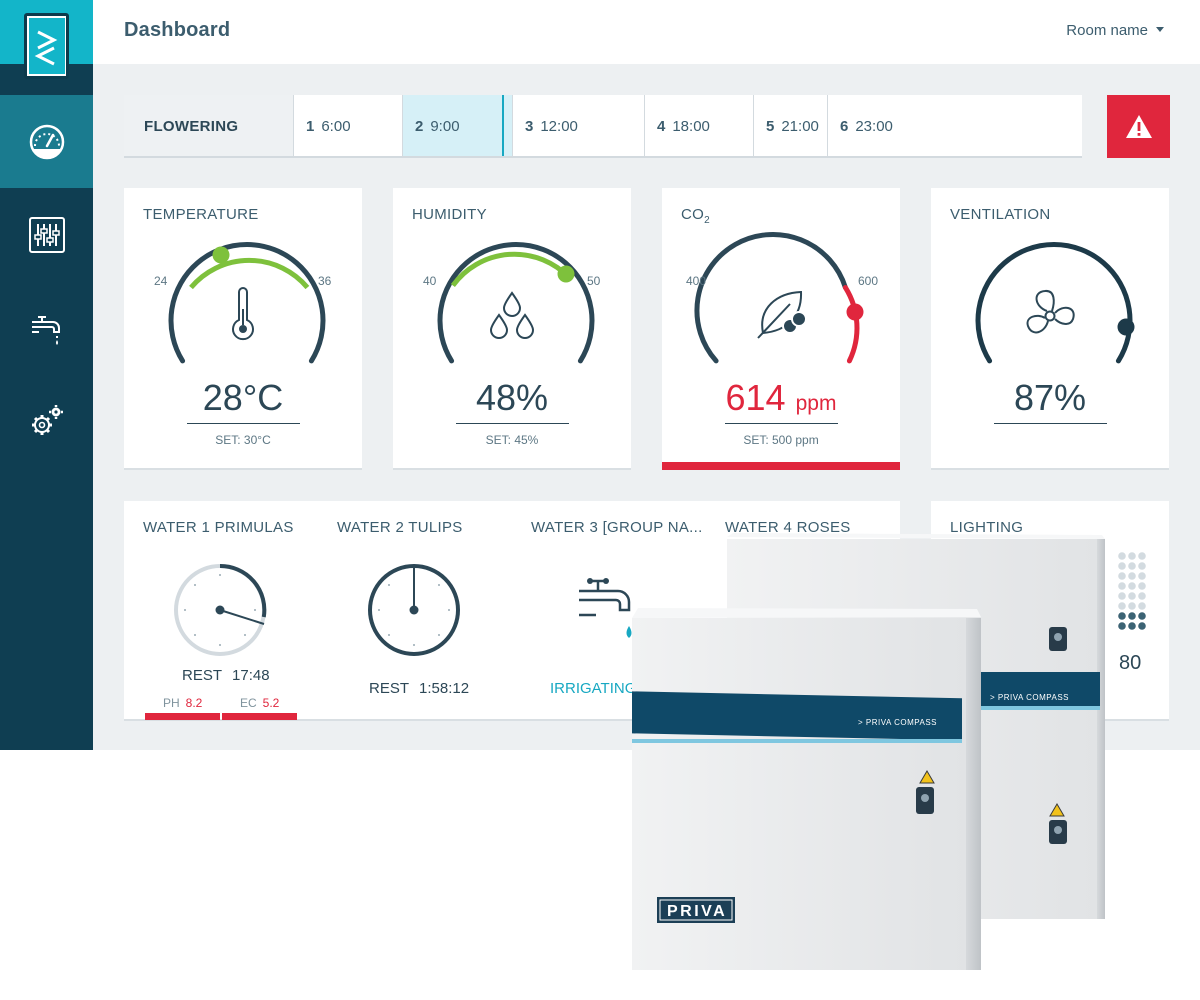 This screenshot has width=1200, height=1000. I want to click on nav-dashboard, so click(46, 141).